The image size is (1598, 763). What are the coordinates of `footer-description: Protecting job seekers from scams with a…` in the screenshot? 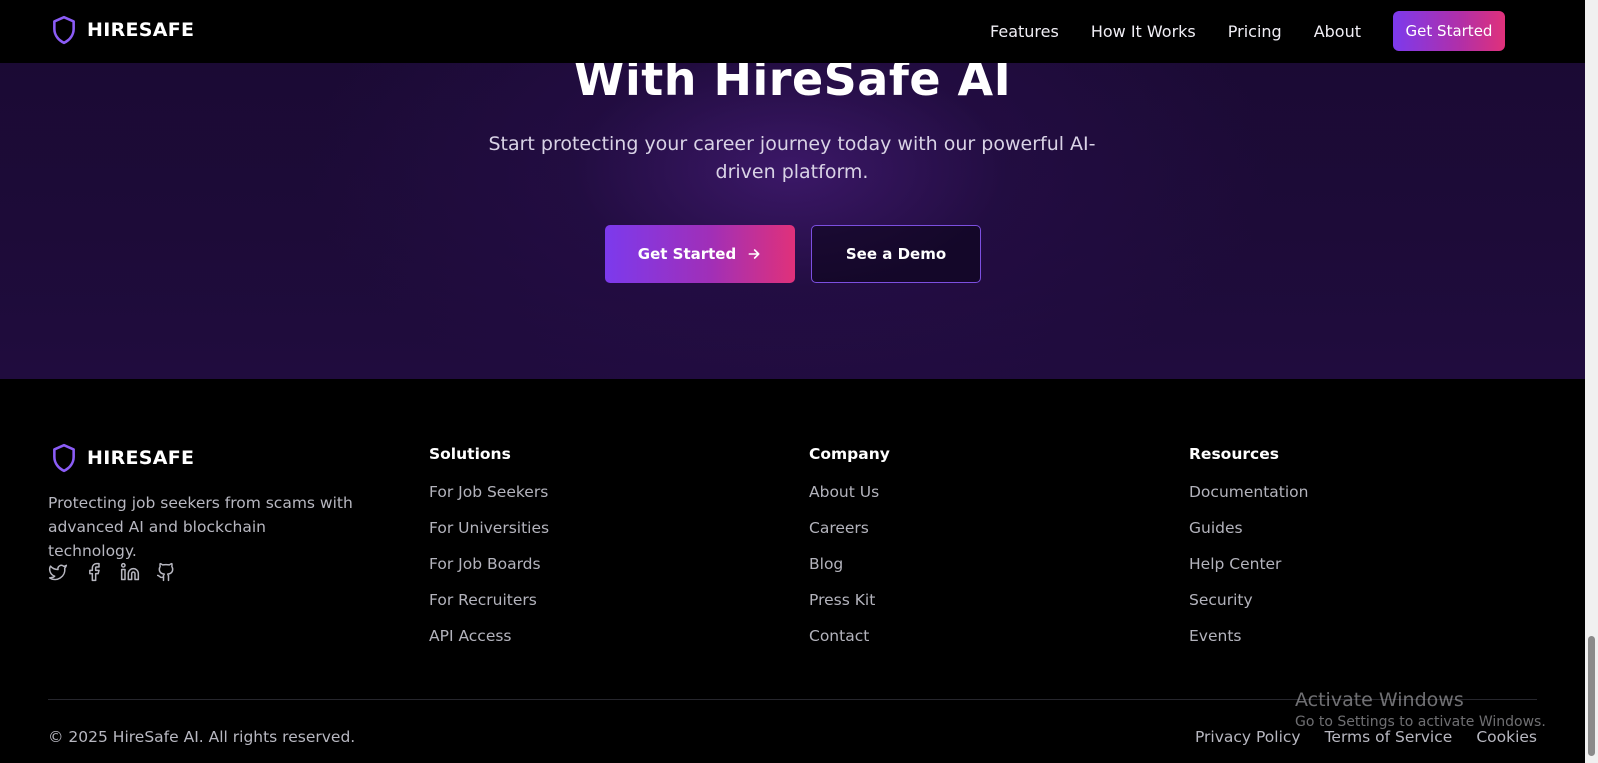 It's located at (200, 527).